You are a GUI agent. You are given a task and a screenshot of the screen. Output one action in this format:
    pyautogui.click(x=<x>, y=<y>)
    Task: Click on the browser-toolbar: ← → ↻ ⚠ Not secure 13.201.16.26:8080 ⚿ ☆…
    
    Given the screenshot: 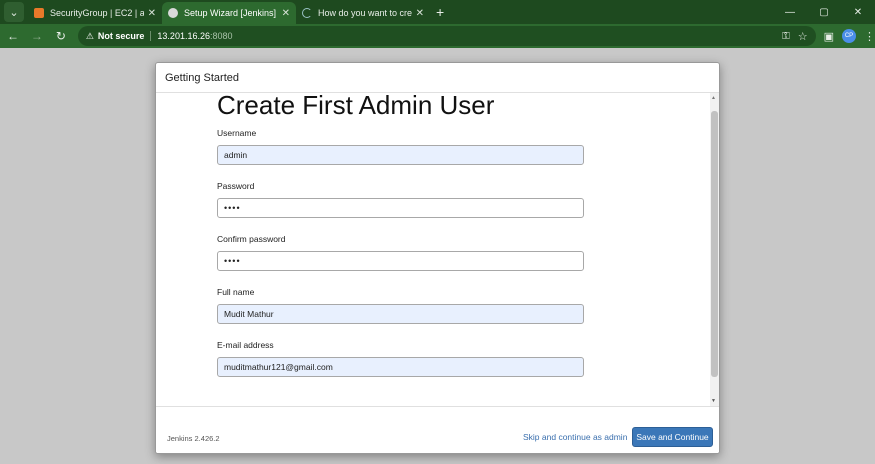 What is the action you would take?
    pyautogui.click(x=437, y=36)
    